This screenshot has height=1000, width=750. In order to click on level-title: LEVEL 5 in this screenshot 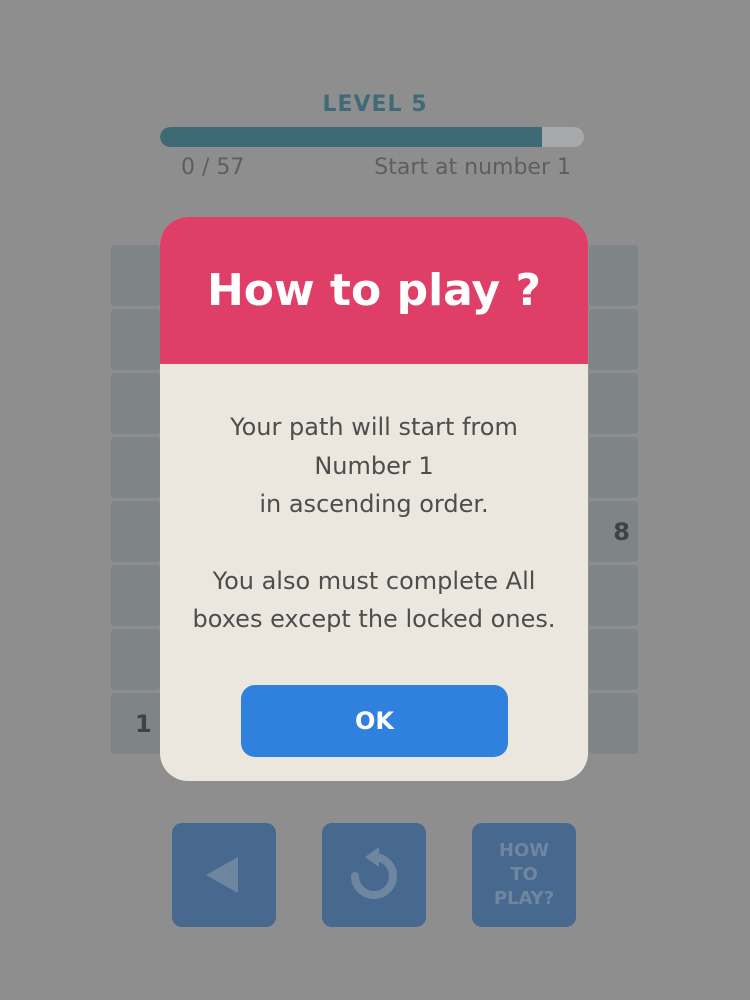, I will do `click(375, 104)`.